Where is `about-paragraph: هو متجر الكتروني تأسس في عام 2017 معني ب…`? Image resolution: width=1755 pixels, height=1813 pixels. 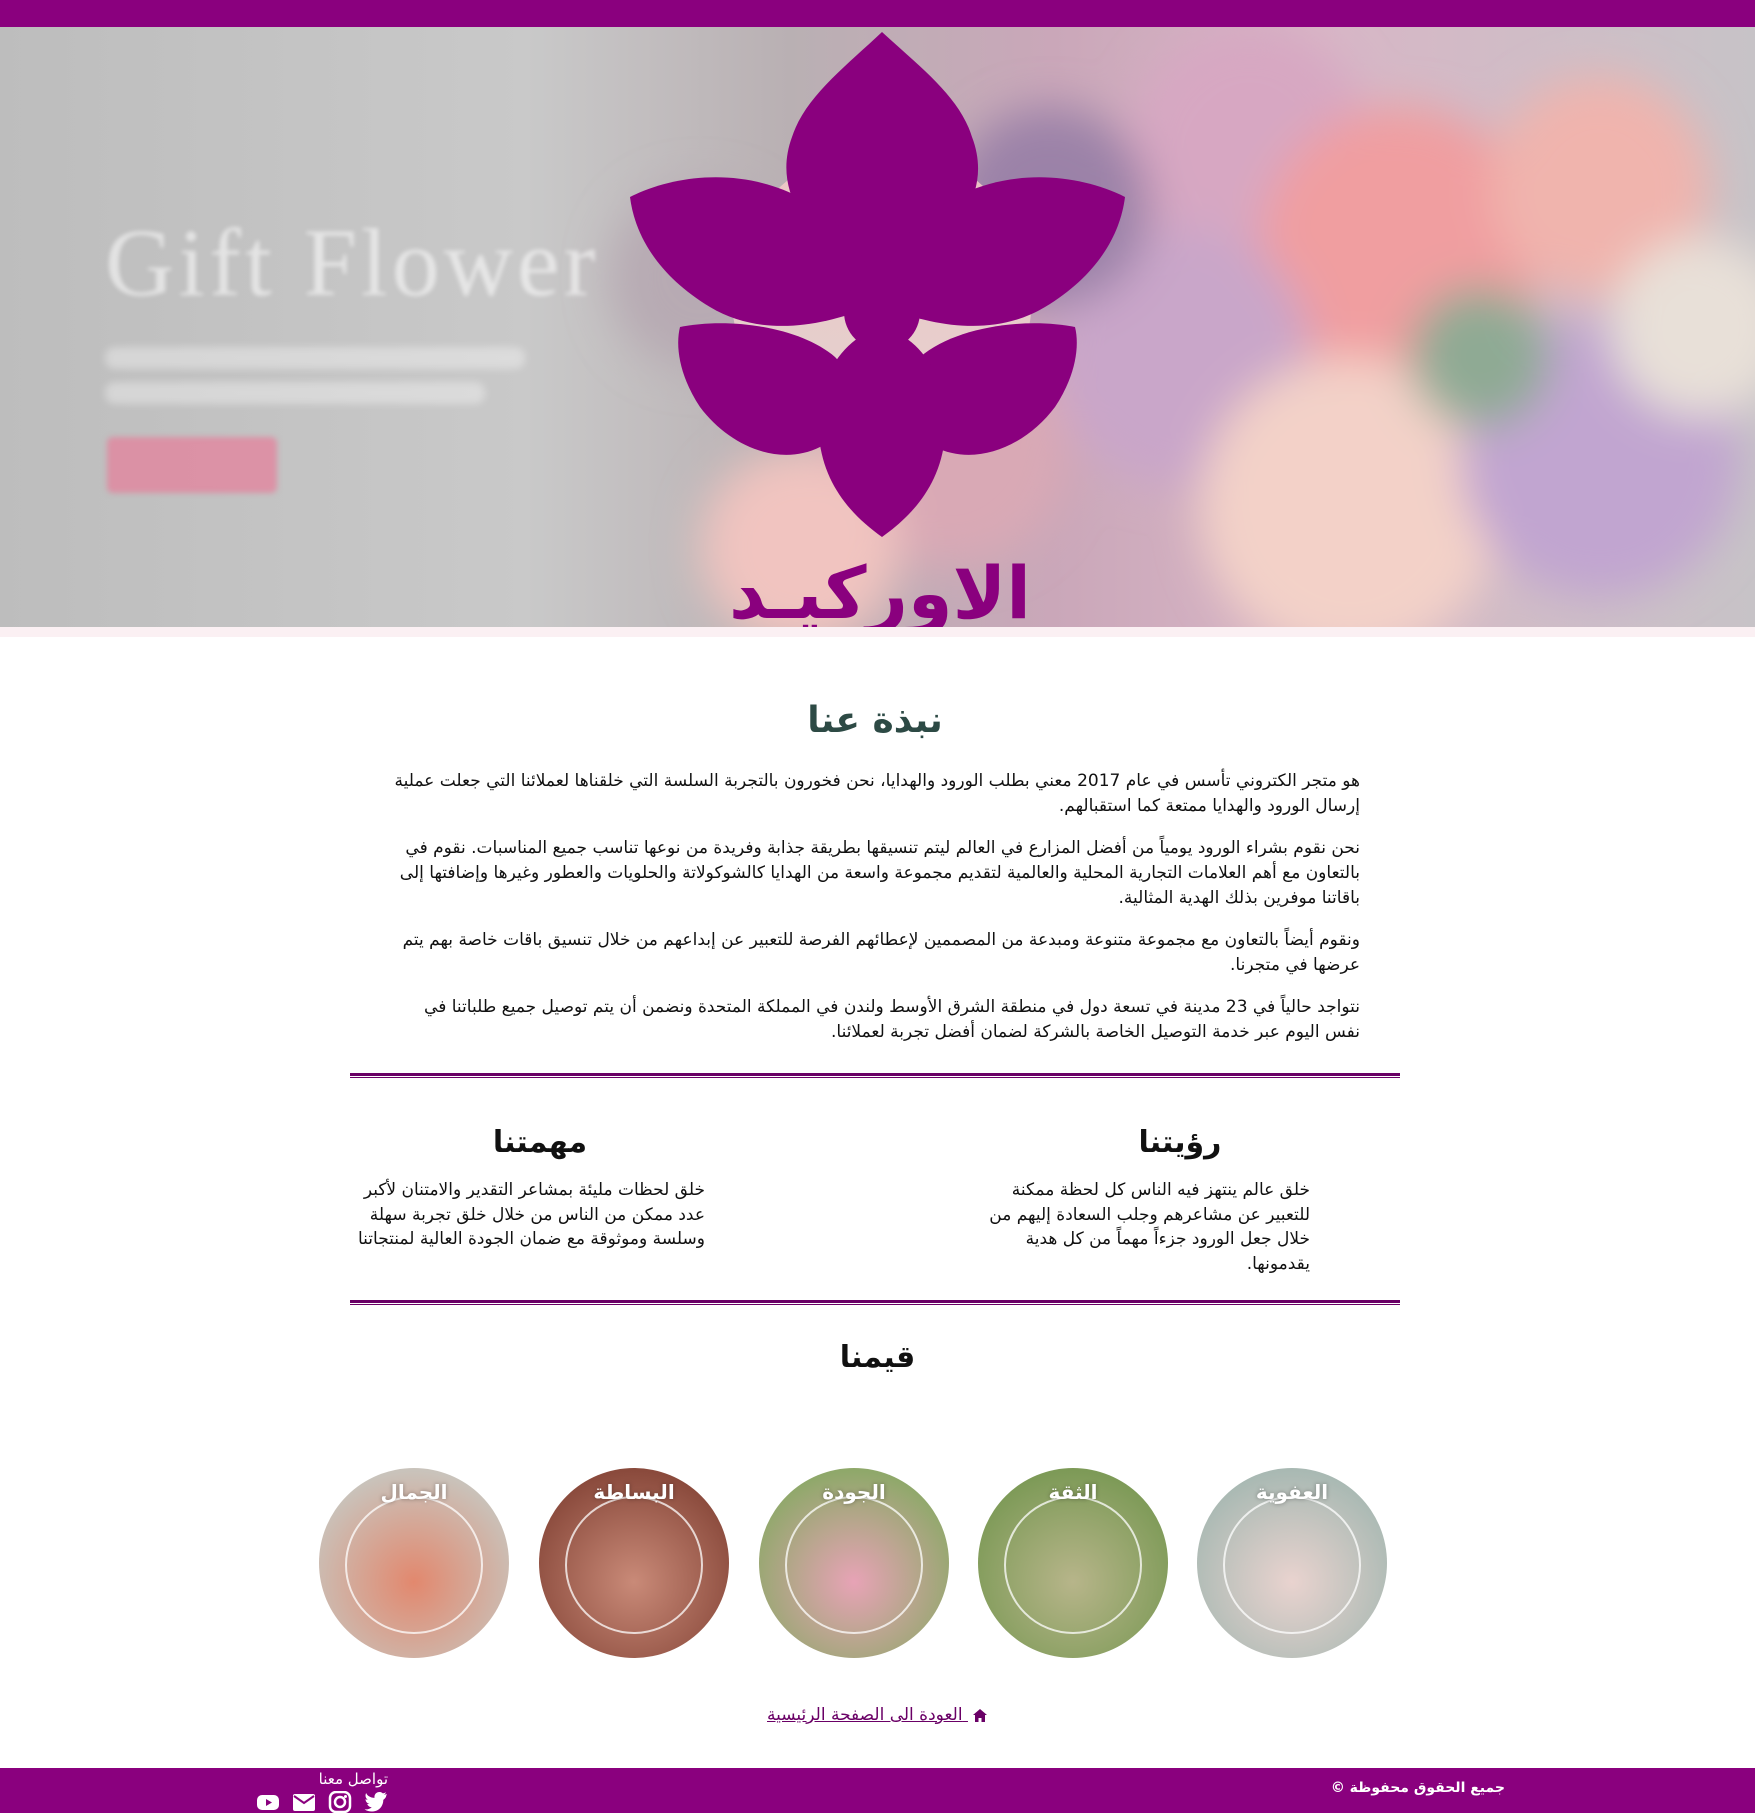
about-paragraph: هو متجر الكتروني تأسس في عام 2017 معني ب… is located at coordinates (877, 793).